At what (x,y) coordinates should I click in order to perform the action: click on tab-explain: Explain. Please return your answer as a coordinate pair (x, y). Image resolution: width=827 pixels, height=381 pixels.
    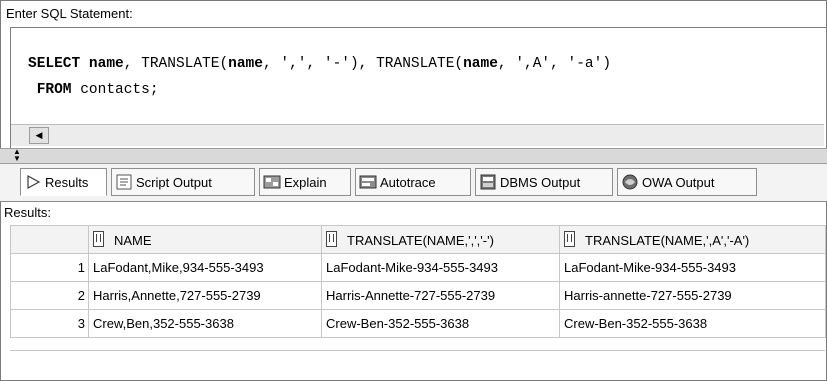
    Looking at the image, I should click on (305, 182).